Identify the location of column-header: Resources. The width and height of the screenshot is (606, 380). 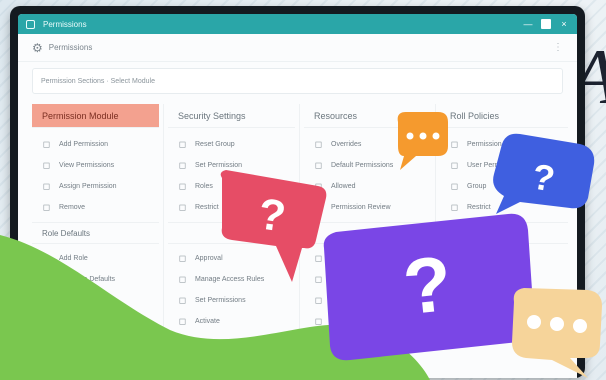
(367, 116).